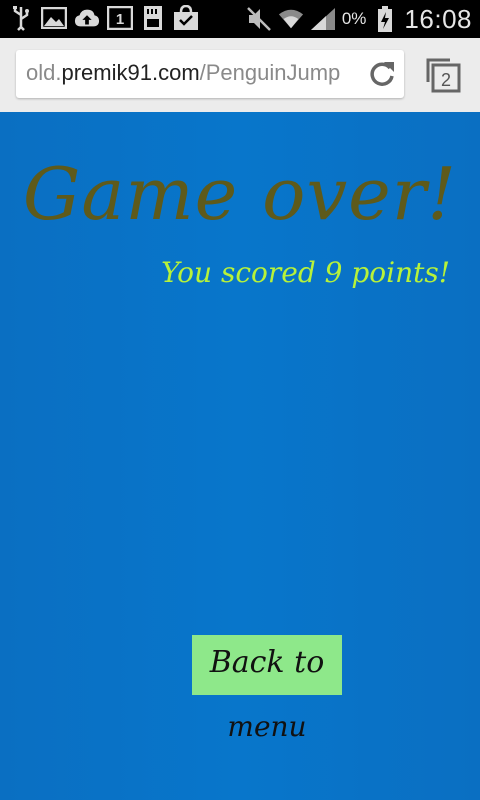 This screenshot has width=480, height=800. What do you see at coordinates (305, 272) in the screenshot?
I see `score-text: You scored 9 points!` at bounding box center [305, 272].